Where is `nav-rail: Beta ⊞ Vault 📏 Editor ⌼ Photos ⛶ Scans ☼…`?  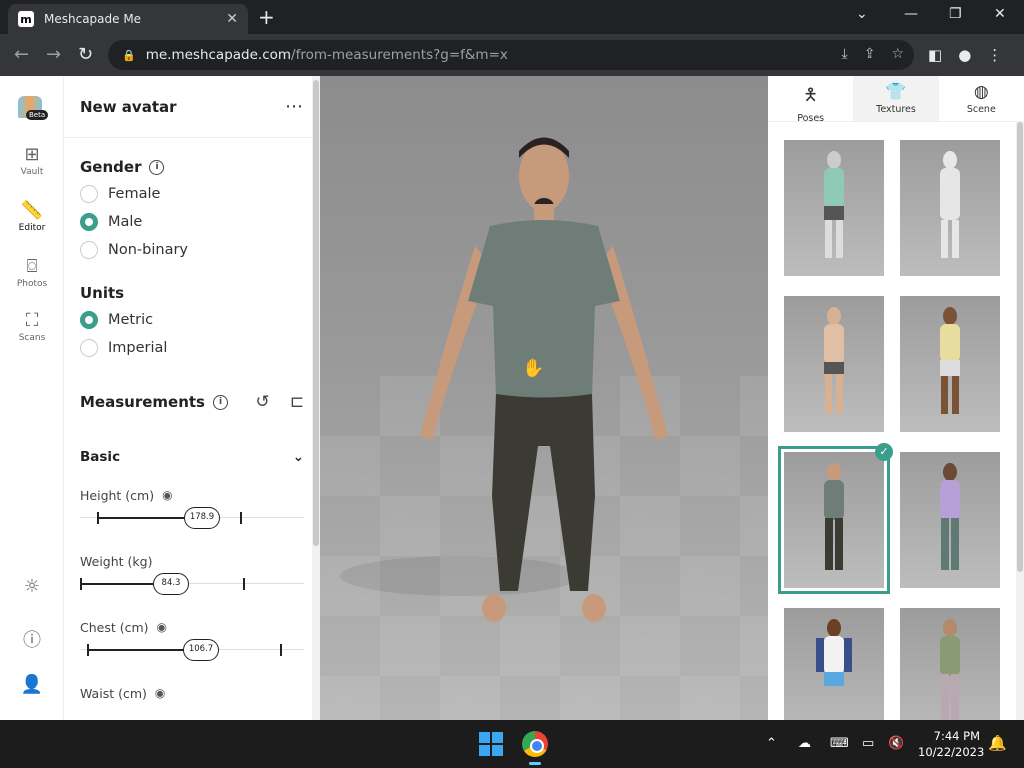
nav-rail: Beta ⊞ Vault 📏 Editor ⌼ Photos ⛶ Scans ☼… is located at coordinates (32, 398).